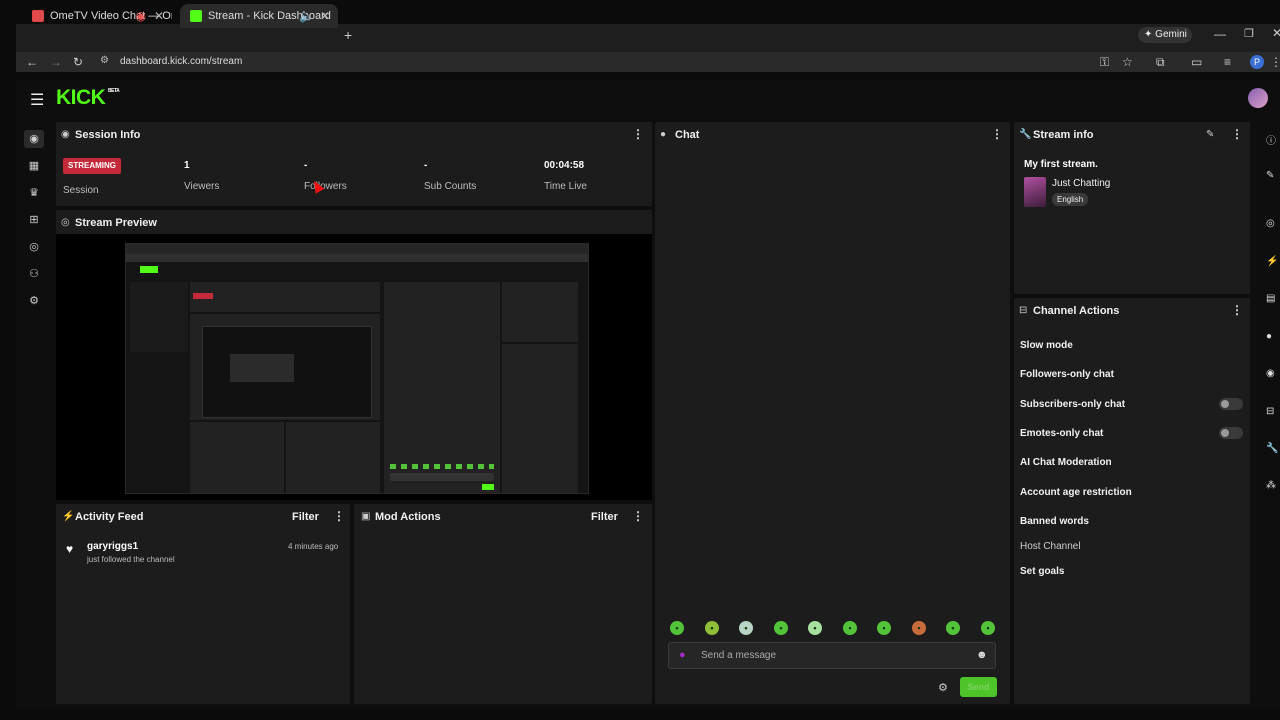 Image resolution: width=1280 pixels, height=720 pixels. What do you see at coordinates (1270, 411) in the screenshot?
I see `rail-sliders-icon: ⊟` at bounding box center [1270, 411].